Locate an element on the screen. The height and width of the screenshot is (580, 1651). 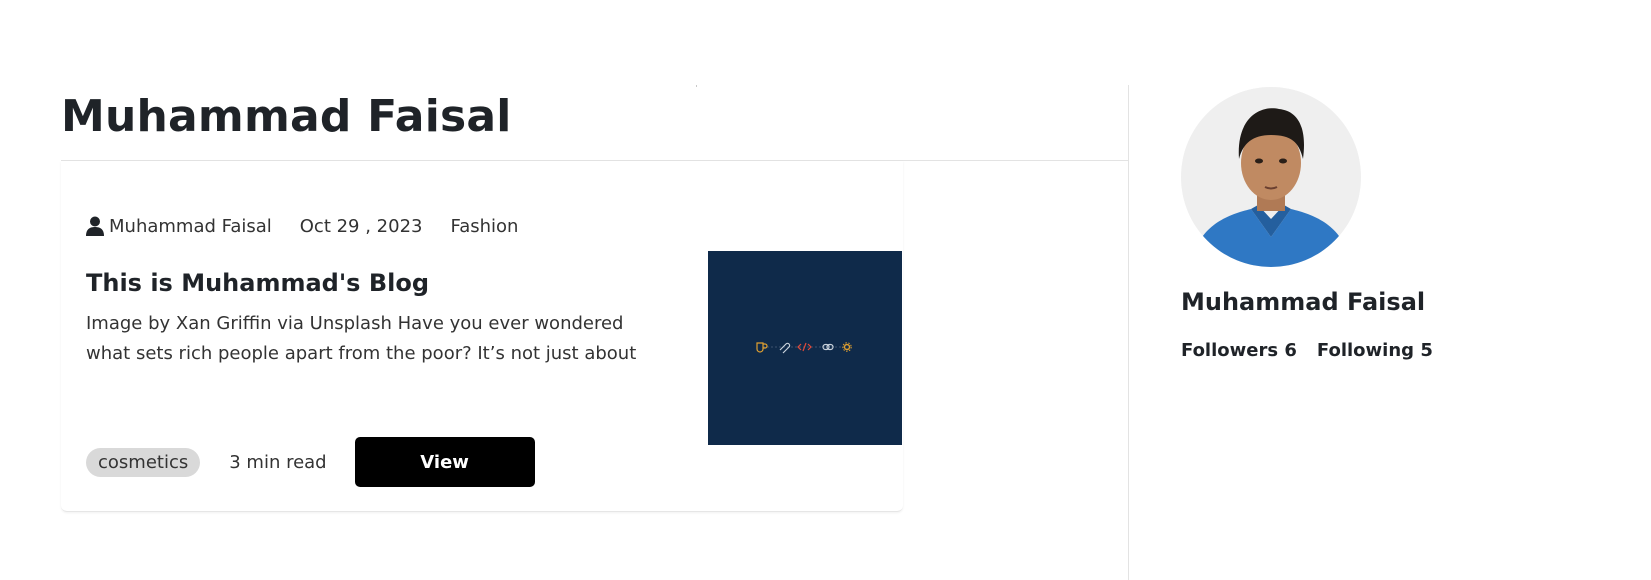
profile-stats: Followers 6 Following 5 is located at coordinates (1317, 350).